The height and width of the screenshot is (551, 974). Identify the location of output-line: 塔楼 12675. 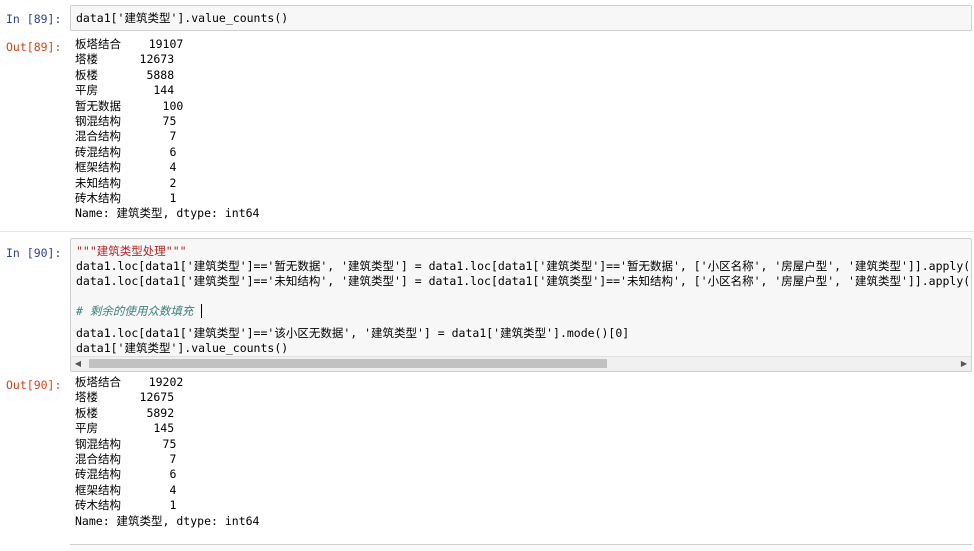
(125, 397).